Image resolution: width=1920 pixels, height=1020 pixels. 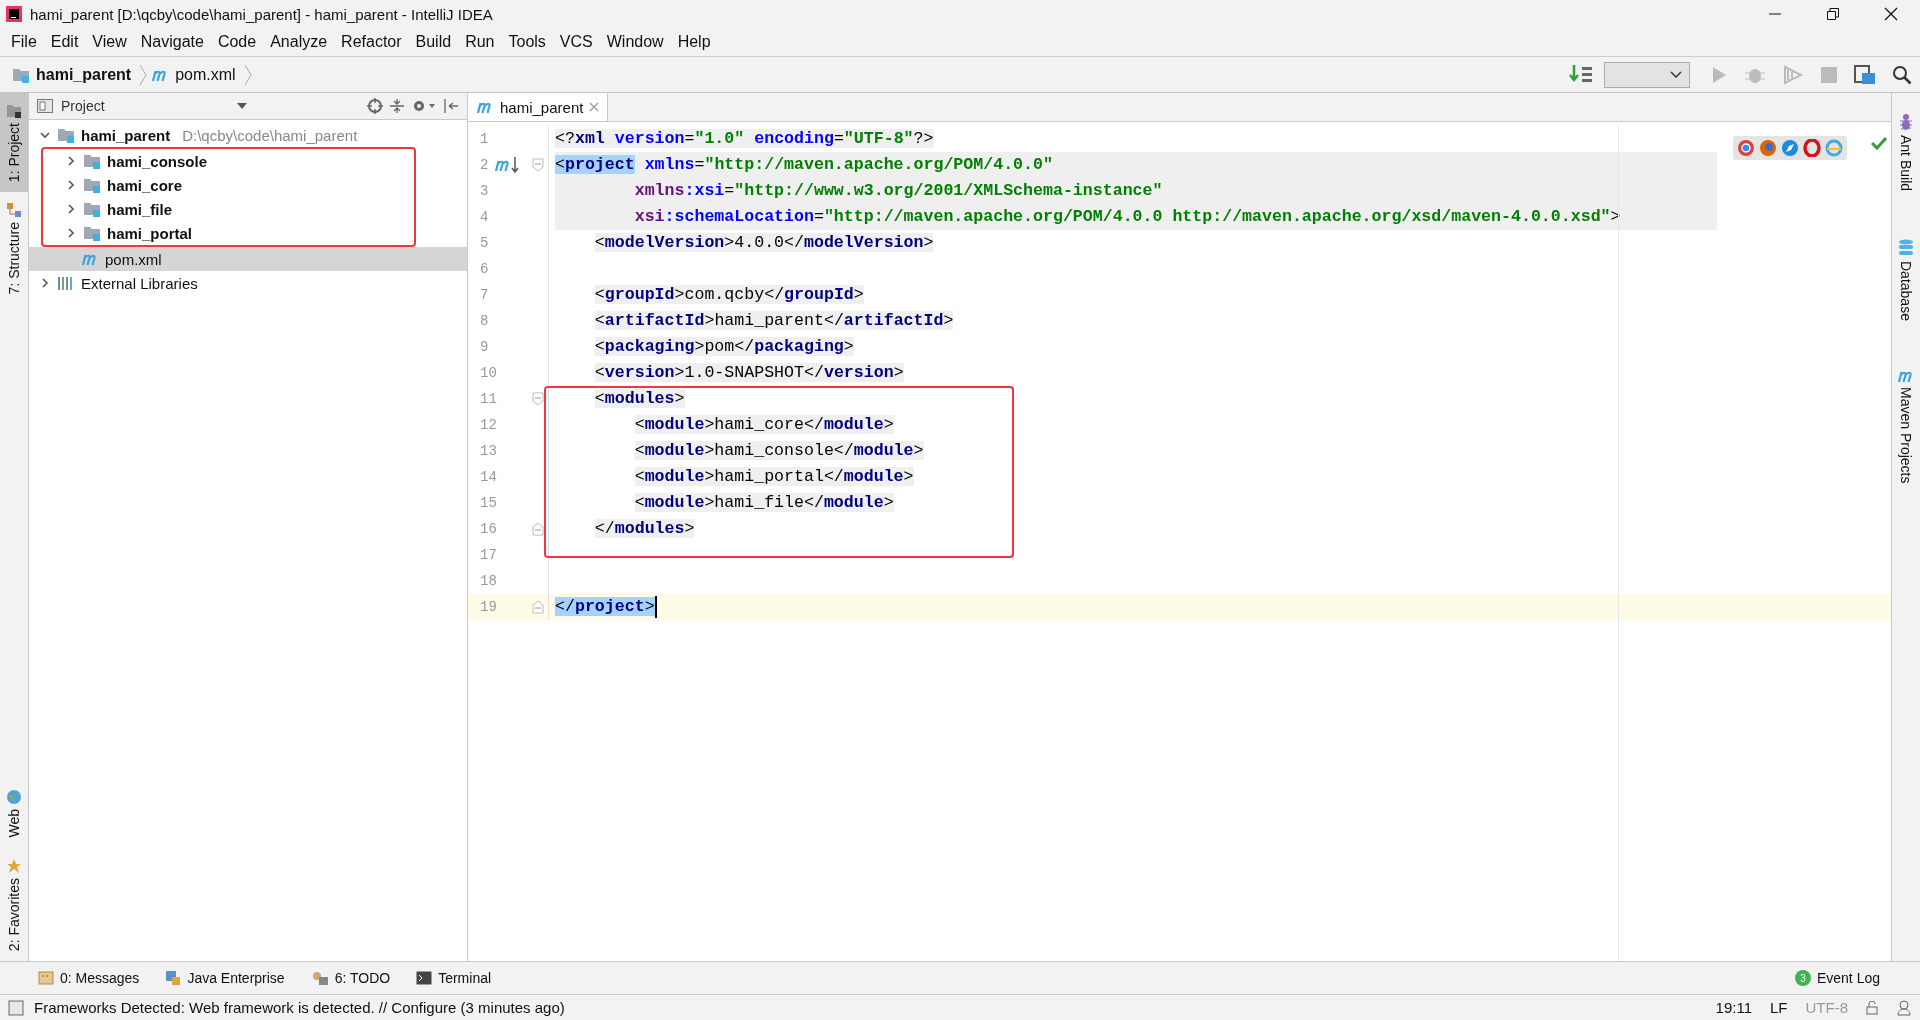 I want to click on menu-item: Help, so click(x=694, y=42).